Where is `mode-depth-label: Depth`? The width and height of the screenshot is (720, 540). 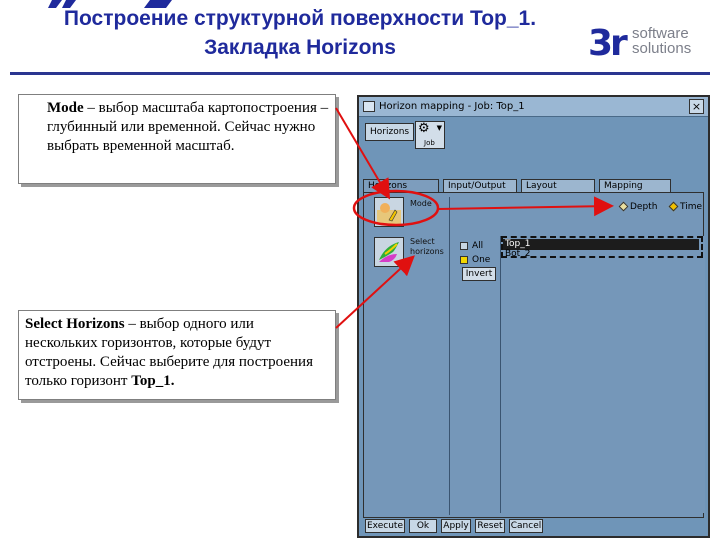
mode-depth-label: Depth is located at coordinates (644, 207).